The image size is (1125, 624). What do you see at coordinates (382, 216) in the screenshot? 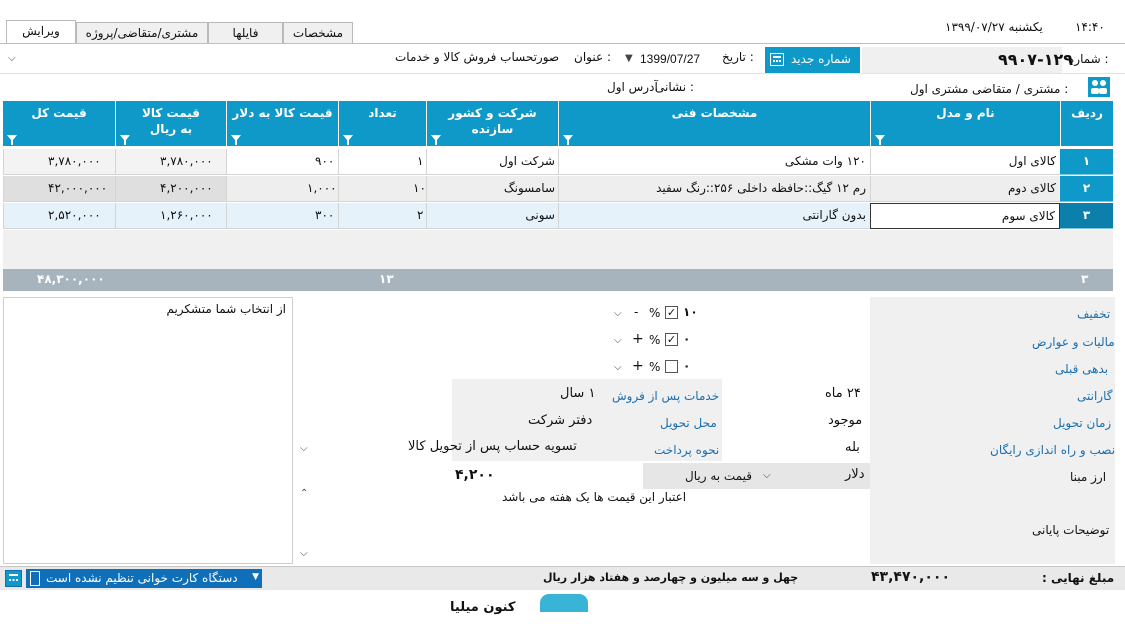
I see `cell-quantity: ۲` at bounding box center [382, 216].